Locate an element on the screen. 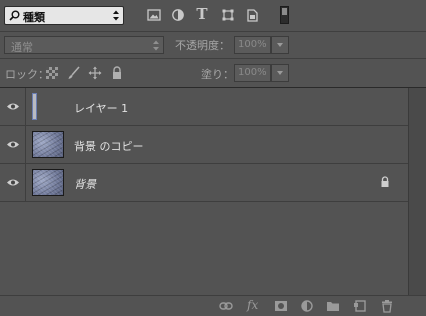 Image resolution: width=426 pixels, height=316 pixels. blend-mode-value: 通常 is located at coordinates (22, 47).